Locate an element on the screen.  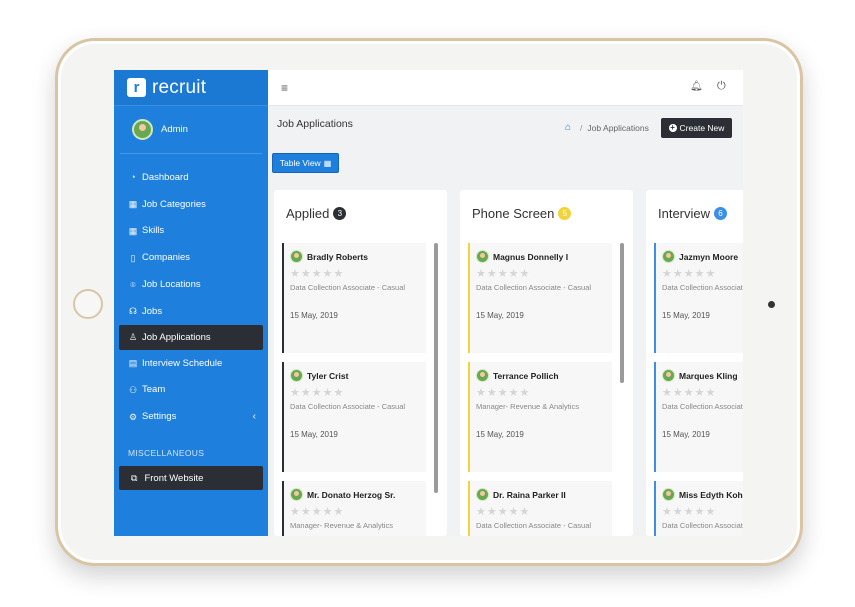
sidebar-item-job-locations: ⌾ Job Locations is located at coordinates (191, 284).